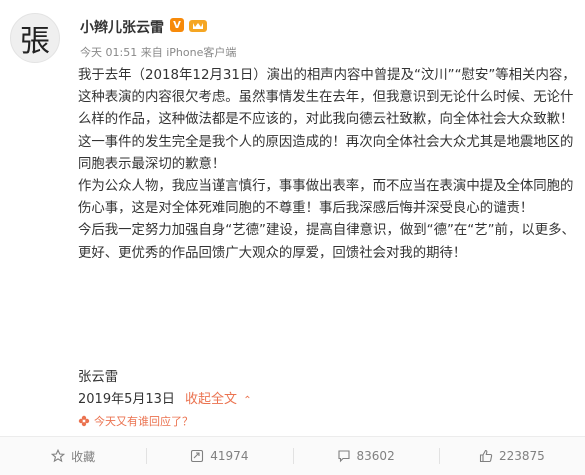 The image size is (585, 475). I want to click on username-link: 小辫儿张云雷, so click(122, 27).